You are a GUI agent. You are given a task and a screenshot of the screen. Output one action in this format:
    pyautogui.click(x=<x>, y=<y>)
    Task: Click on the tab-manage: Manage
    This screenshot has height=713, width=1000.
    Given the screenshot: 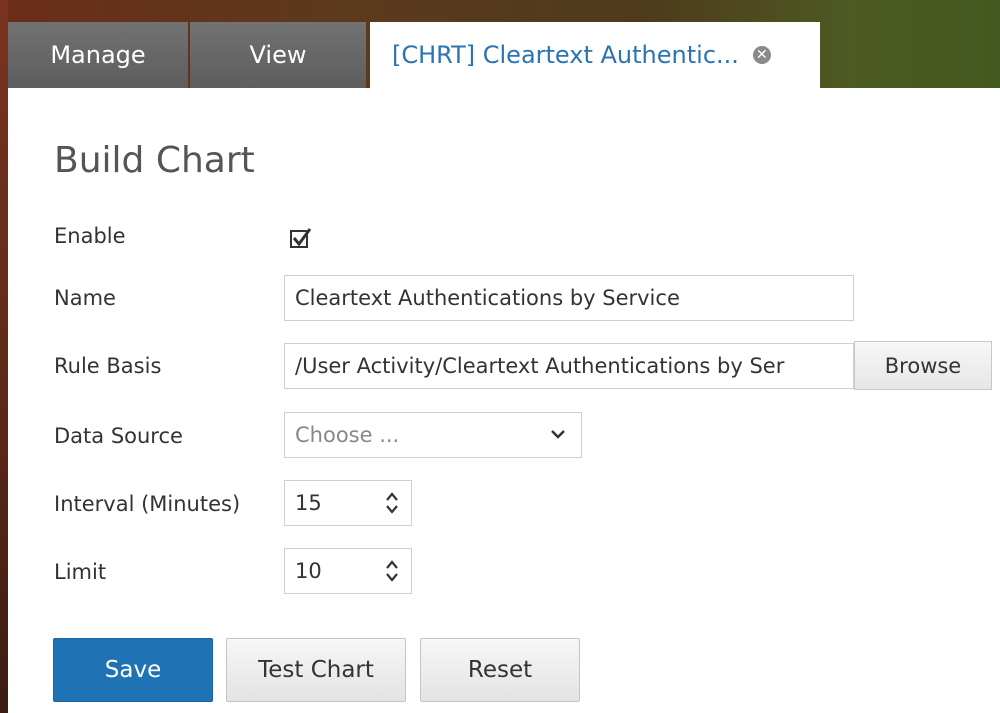 What is the action you would take?
    pyautogui.click(x=98, y=55)
    